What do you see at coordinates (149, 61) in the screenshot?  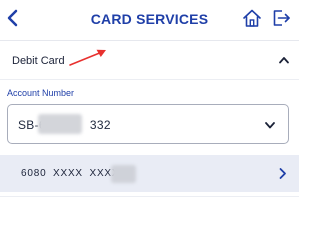 I see `debit-card-section-header: Debit Card` at bounding box center [149, 61].